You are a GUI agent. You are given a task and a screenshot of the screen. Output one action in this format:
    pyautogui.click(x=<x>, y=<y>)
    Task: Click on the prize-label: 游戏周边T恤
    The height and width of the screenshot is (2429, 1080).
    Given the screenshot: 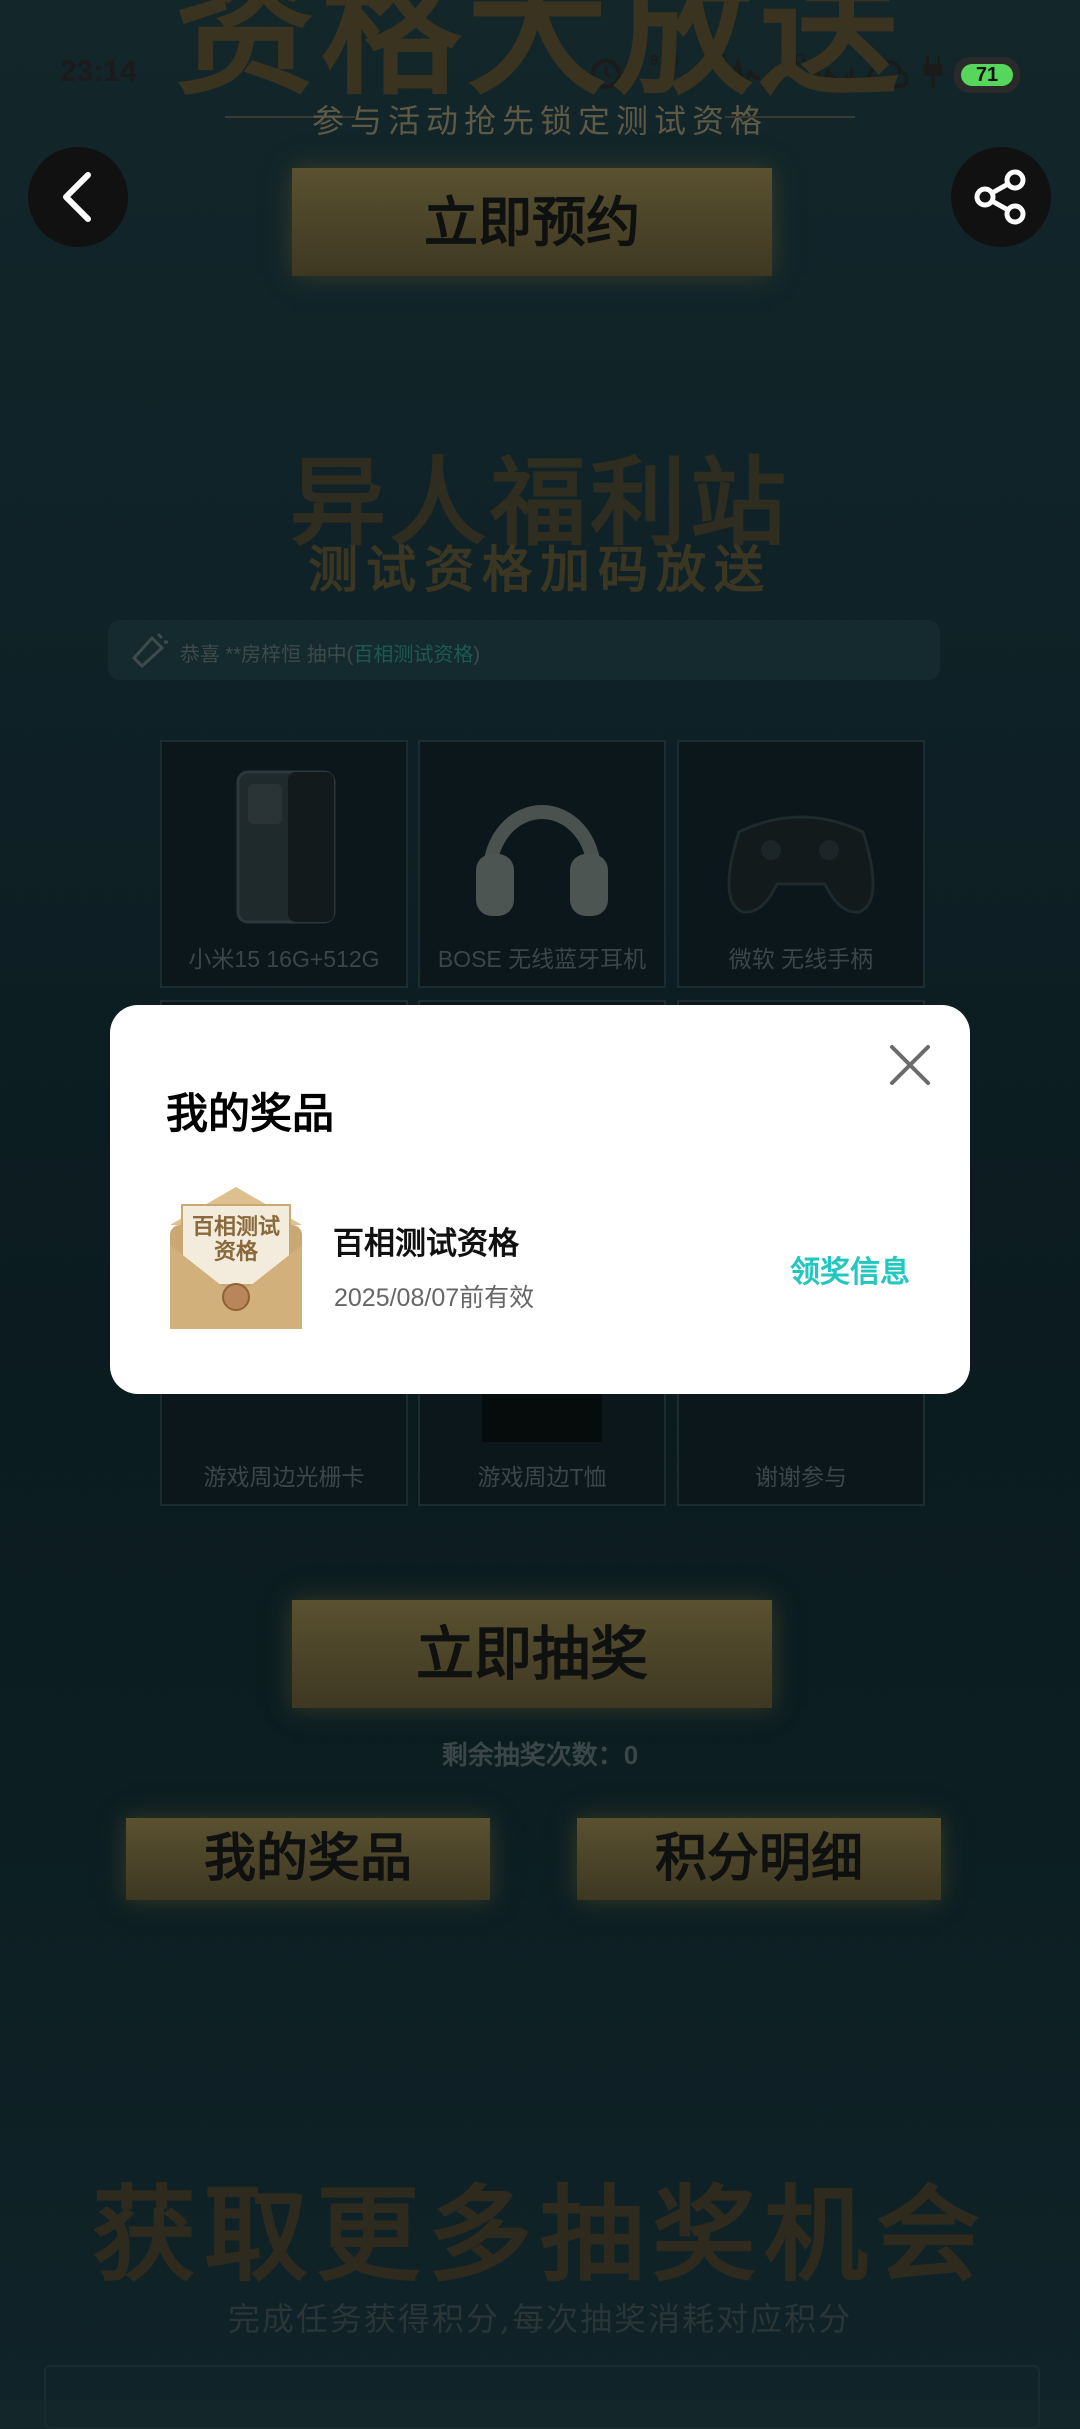 What is the action you would take?
    pyautogui.click(x=542, y=1477)
    